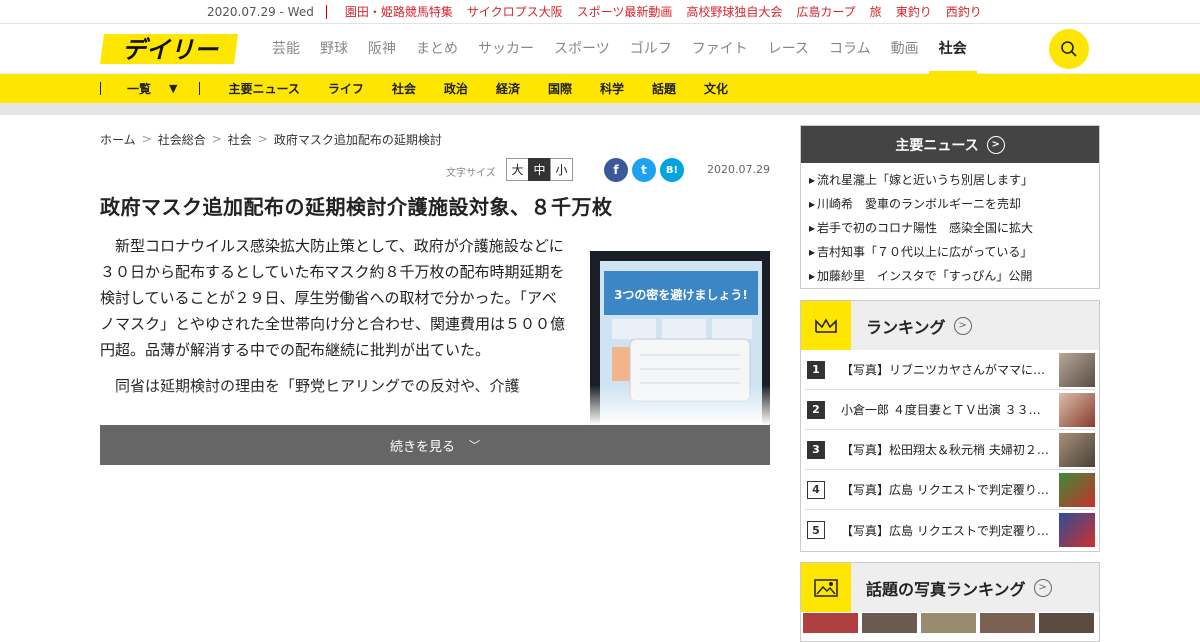 Image resolution: width=1200 pixels, height=642 pixels. Describe the element at coordinates (816, 530) in the screenshot. I see `rank-number: 5` at that location.